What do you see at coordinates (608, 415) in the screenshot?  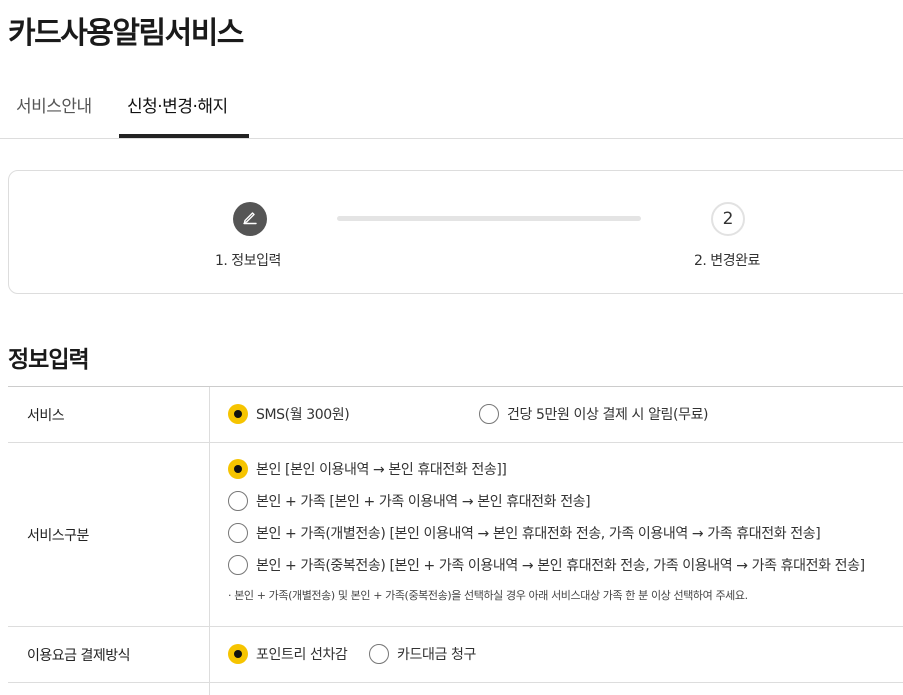 I see `radio-label: 건당 5만원 이상 결제 시 알림(무료)` at bounding box center [608, 415].